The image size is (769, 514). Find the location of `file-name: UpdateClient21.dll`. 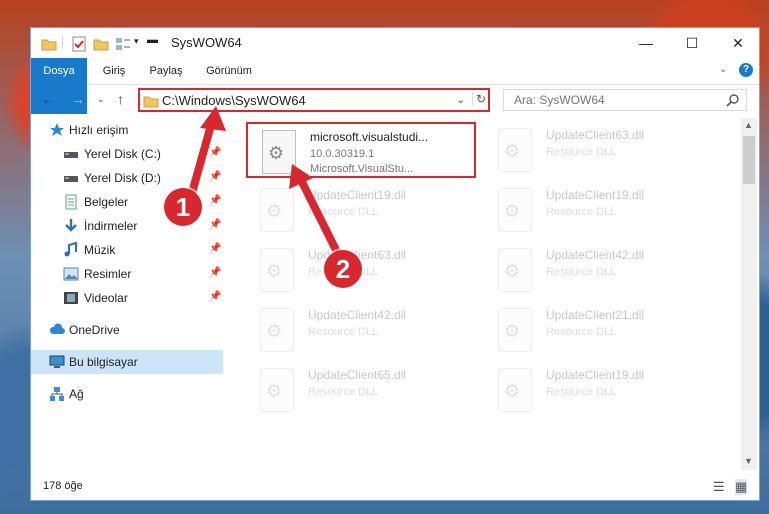

file-name: UpdateClient21.dll is located at coordinates (595, 315).